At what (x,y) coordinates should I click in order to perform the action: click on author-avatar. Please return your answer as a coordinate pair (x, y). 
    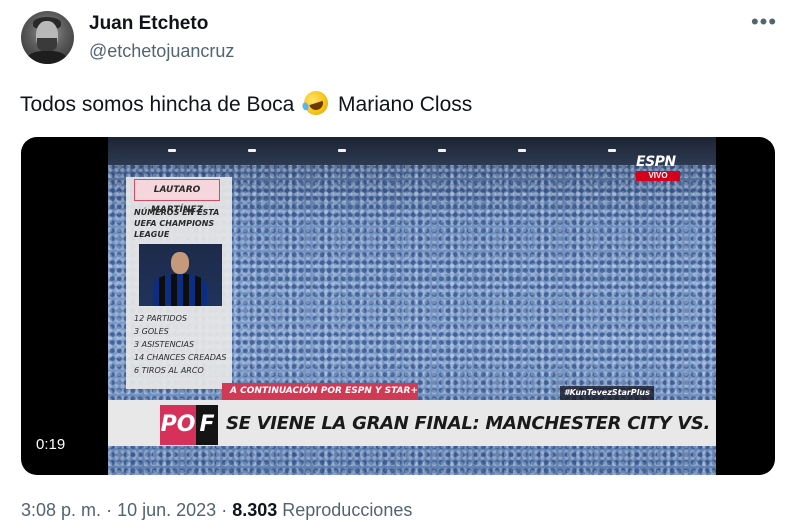
    Looking at the image, I should click on (47, 37).